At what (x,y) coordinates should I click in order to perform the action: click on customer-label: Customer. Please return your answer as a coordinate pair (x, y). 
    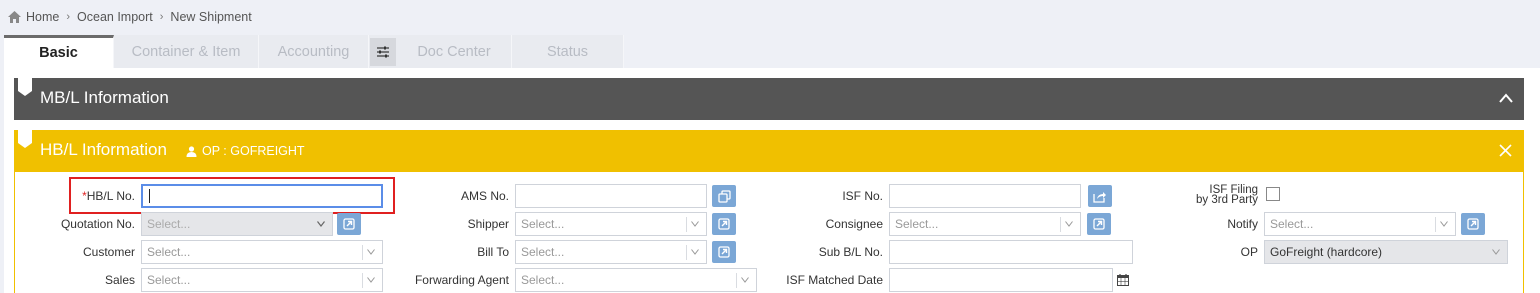
    Looking at the image, I should click on (108, 252).